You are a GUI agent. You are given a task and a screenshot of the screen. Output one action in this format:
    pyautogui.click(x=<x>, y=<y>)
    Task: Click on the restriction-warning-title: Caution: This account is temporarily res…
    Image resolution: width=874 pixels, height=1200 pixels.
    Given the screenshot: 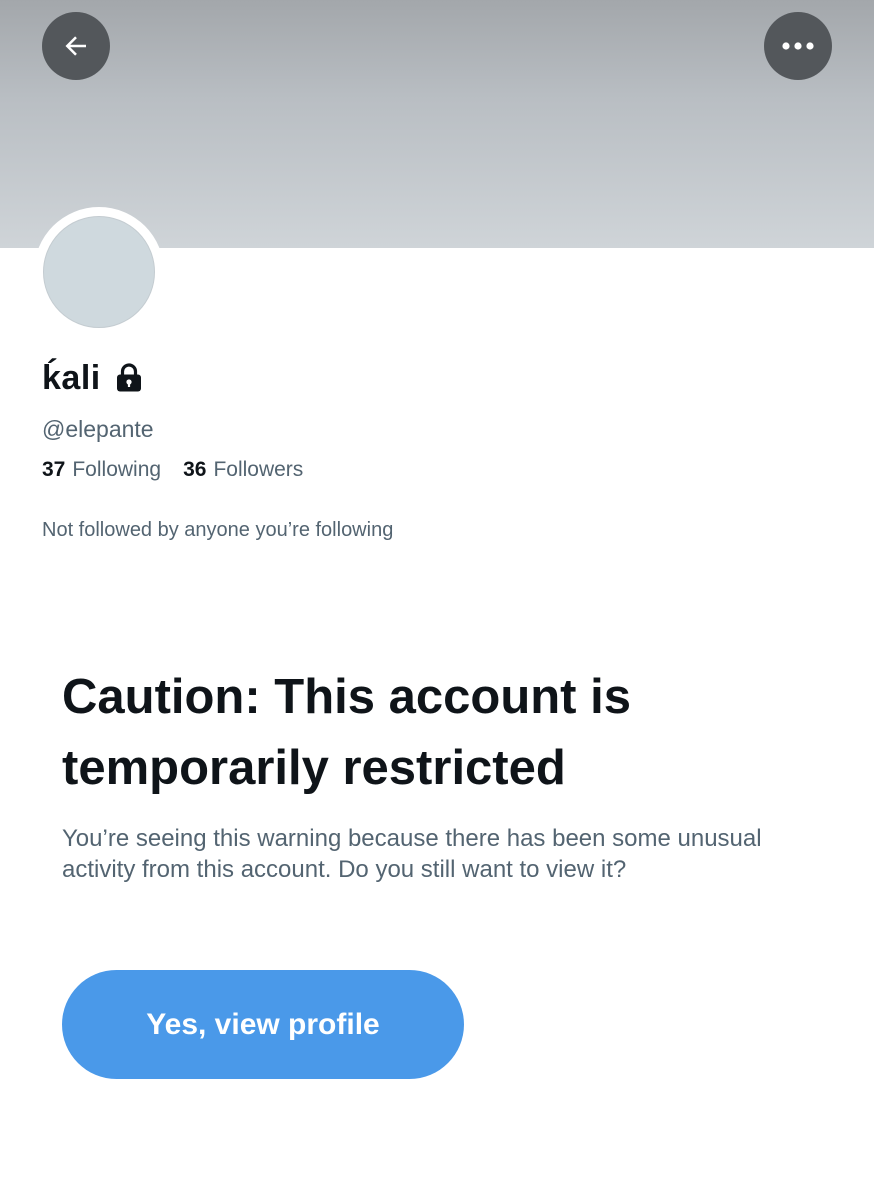 What is the action you would take?
    pyautogui.click(x=346, y=732)
    